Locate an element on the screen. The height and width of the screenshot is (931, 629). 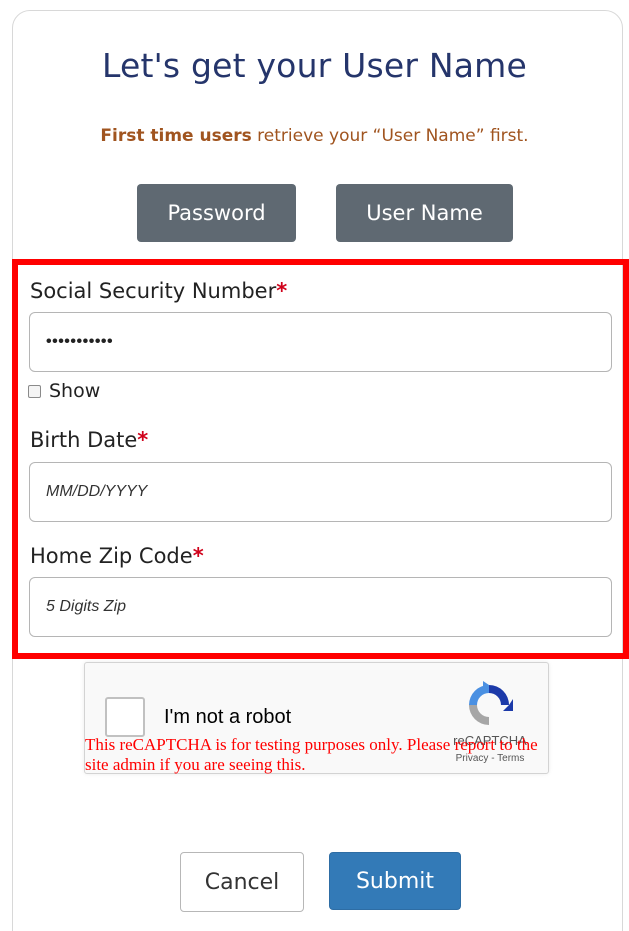
show-checkbox is located at coordinates (34, 391).